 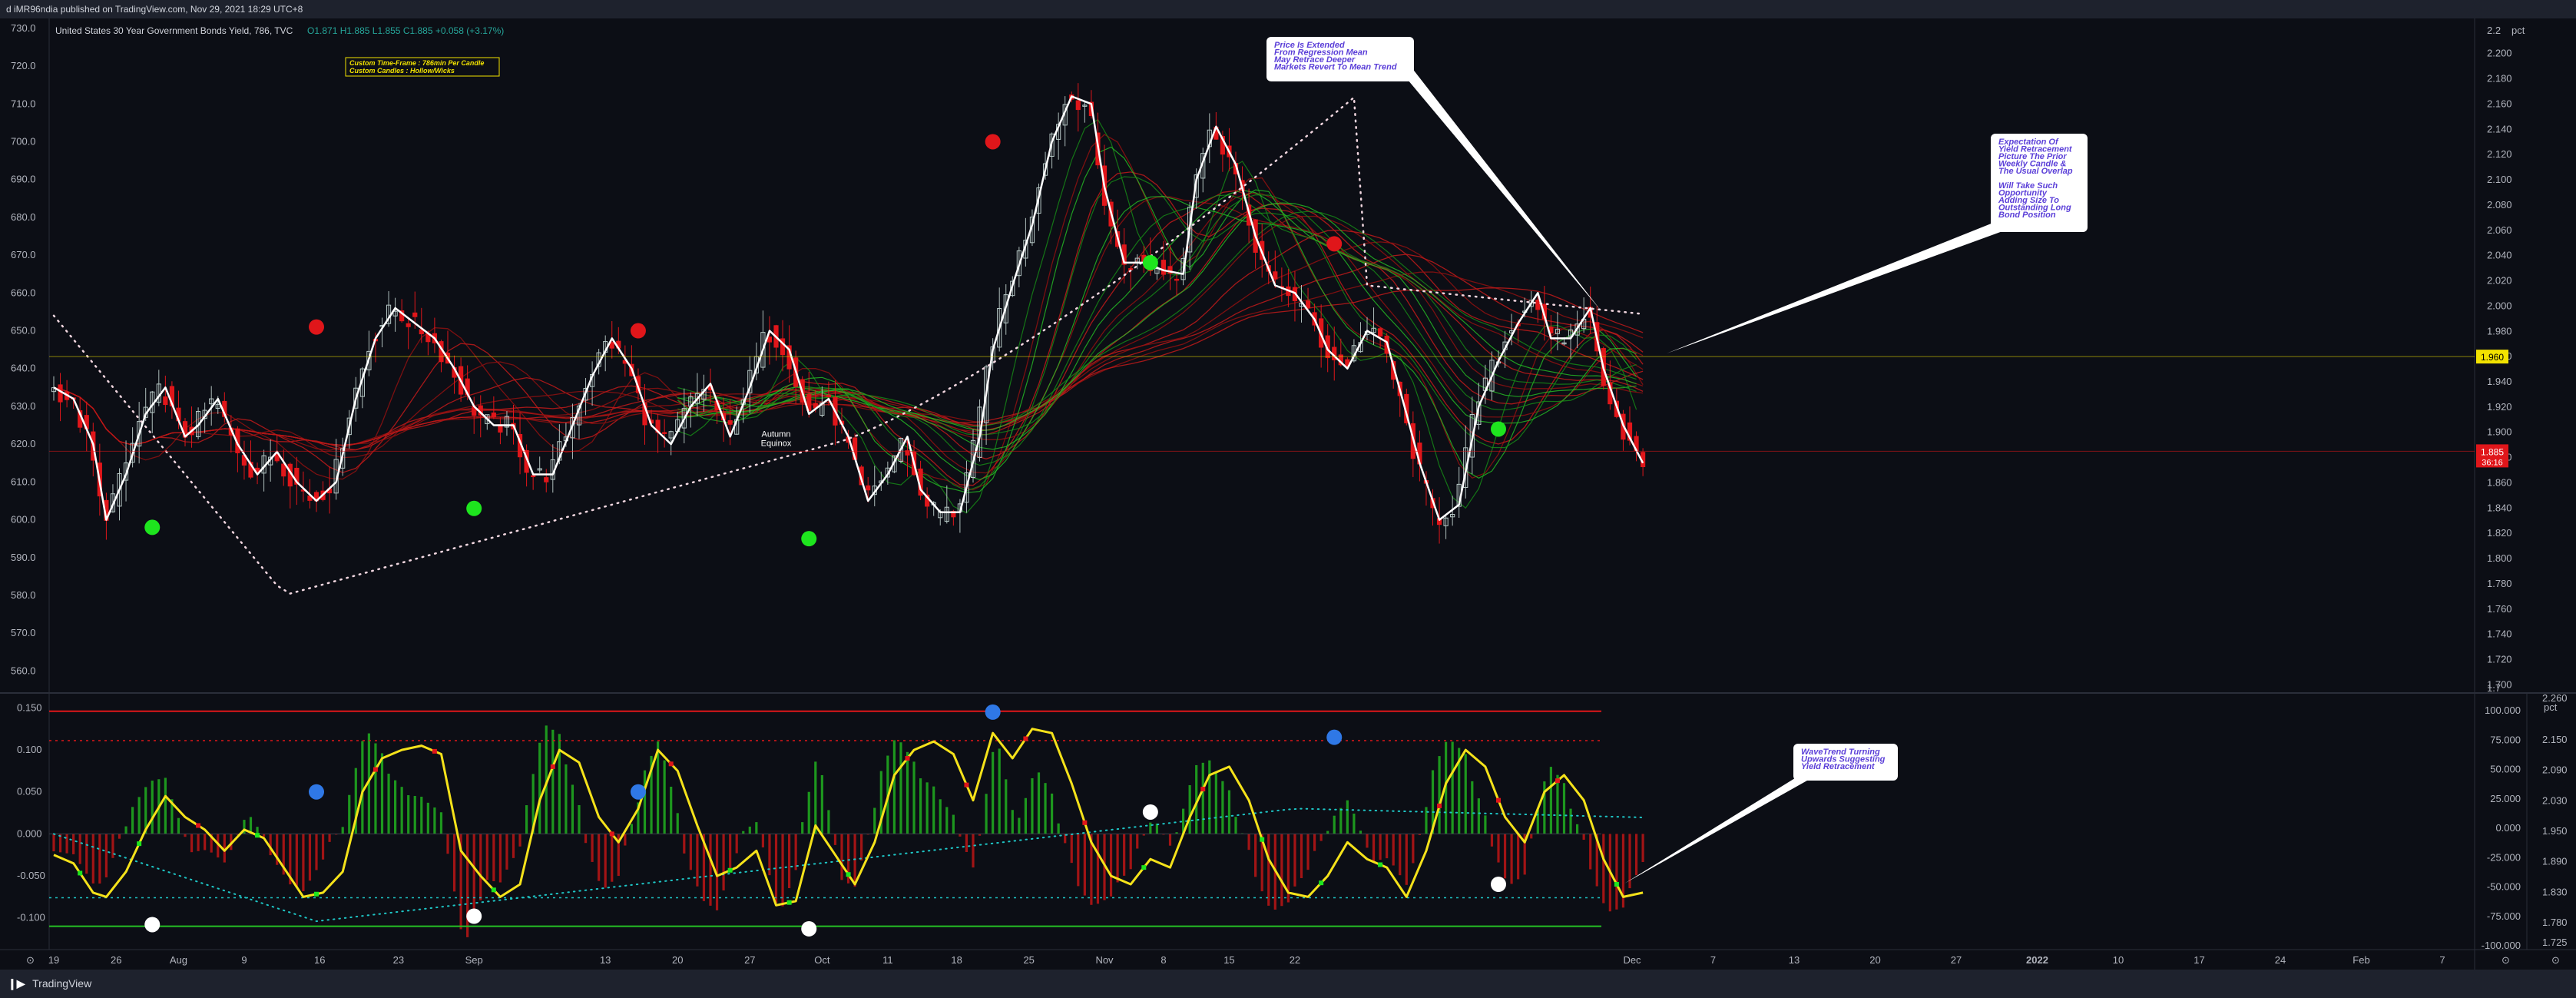 I want to click on buy-signal-dot, so click(x=152, y=527).